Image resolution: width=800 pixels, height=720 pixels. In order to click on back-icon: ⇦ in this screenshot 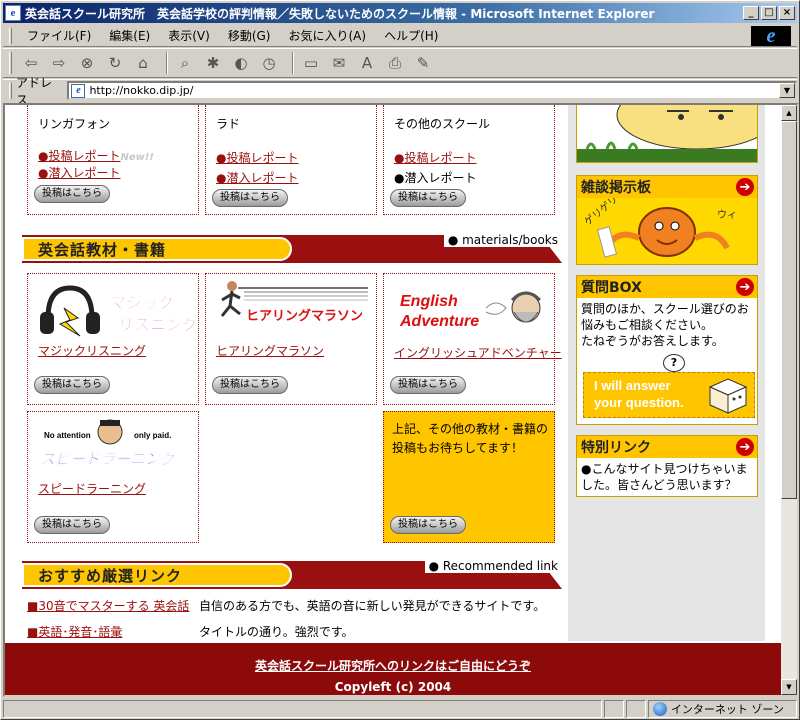, I will do `click(31, 63)`.